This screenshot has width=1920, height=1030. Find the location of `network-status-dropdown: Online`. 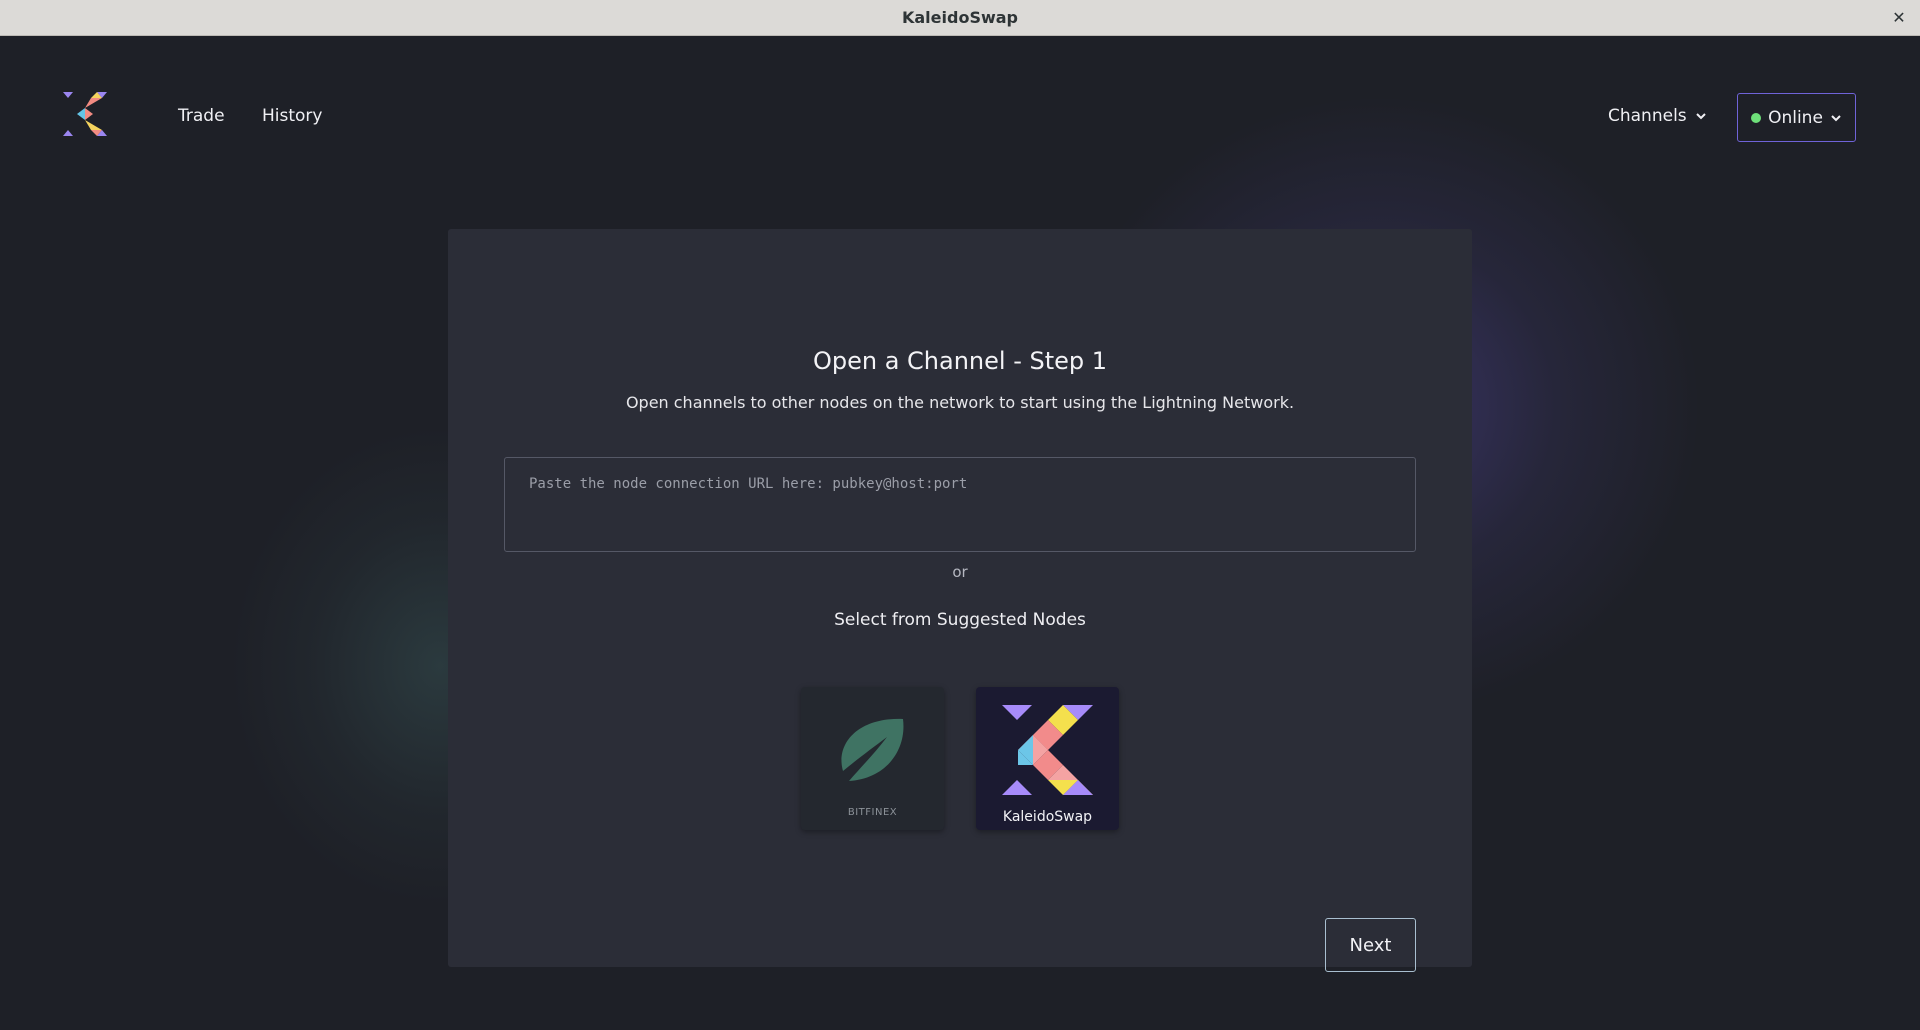

network-status-dropdown: Online is located at coordinates (1796, 117).